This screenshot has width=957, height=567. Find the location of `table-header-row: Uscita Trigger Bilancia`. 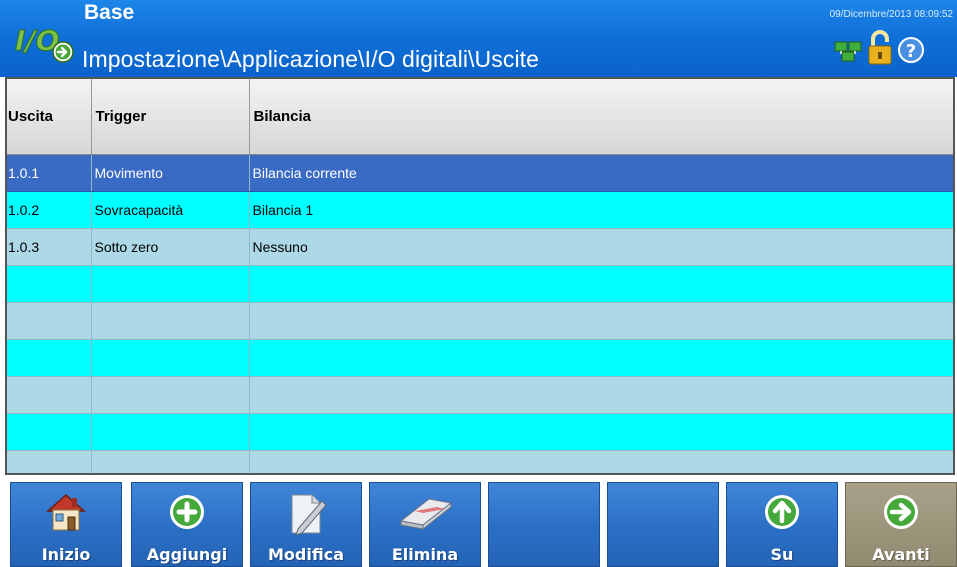

table-header-row: Uscita Trigger Bilancia is located at coordinates (480, 117).